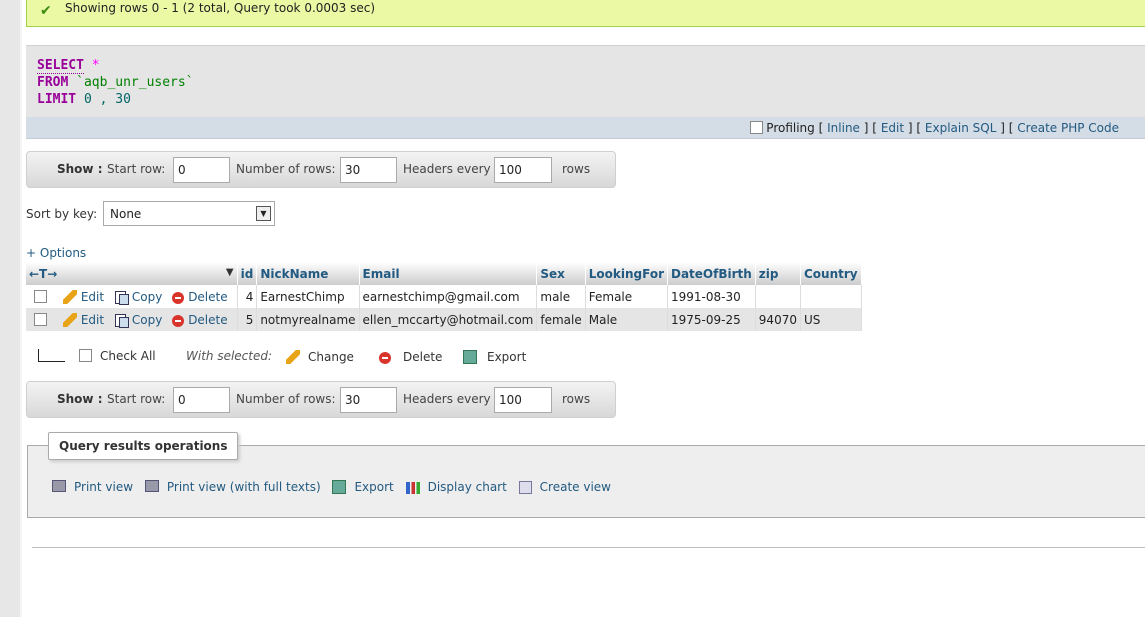 This screenshot has height=617, width=1145. What do you see at coordinates (467, 487) in the screenshot?
I see `display-chart-label: Display chart` at bounding box center [467, 487].